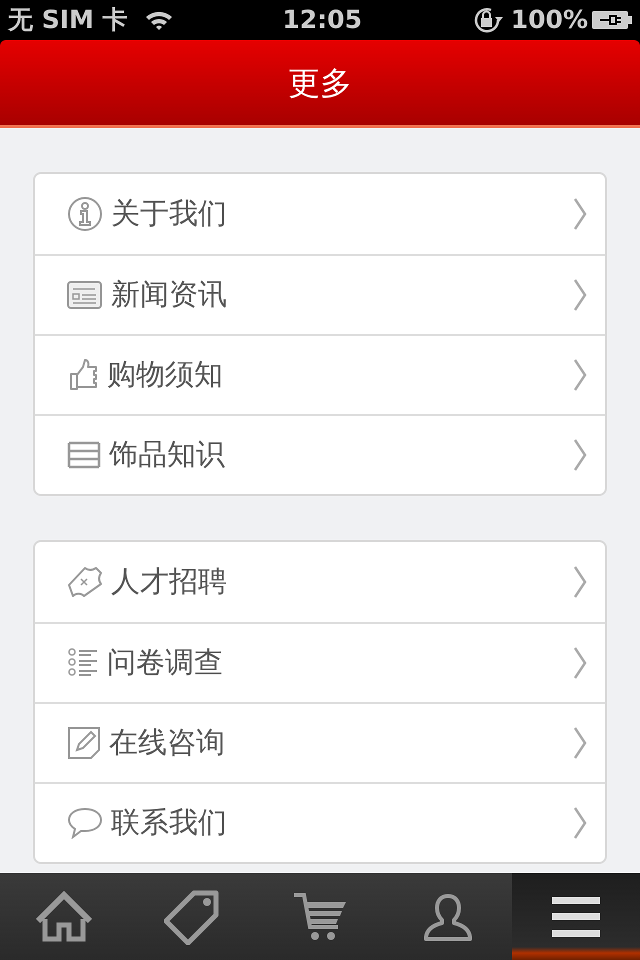 The image size is (640, 960). I want to click on menu-item: 饰品知识, so click(320, 454).